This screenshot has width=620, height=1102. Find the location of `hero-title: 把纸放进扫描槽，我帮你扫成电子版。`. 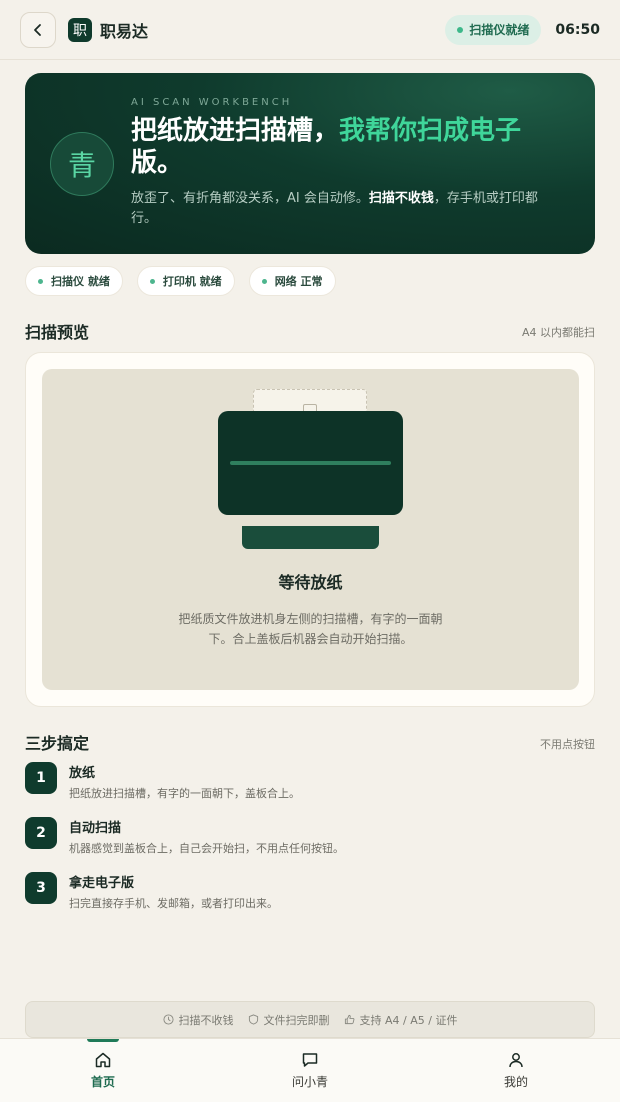

hero-title: 把纸放进扫描槽，我帮你扫成电子版。 is located at coordinates (341, 147).